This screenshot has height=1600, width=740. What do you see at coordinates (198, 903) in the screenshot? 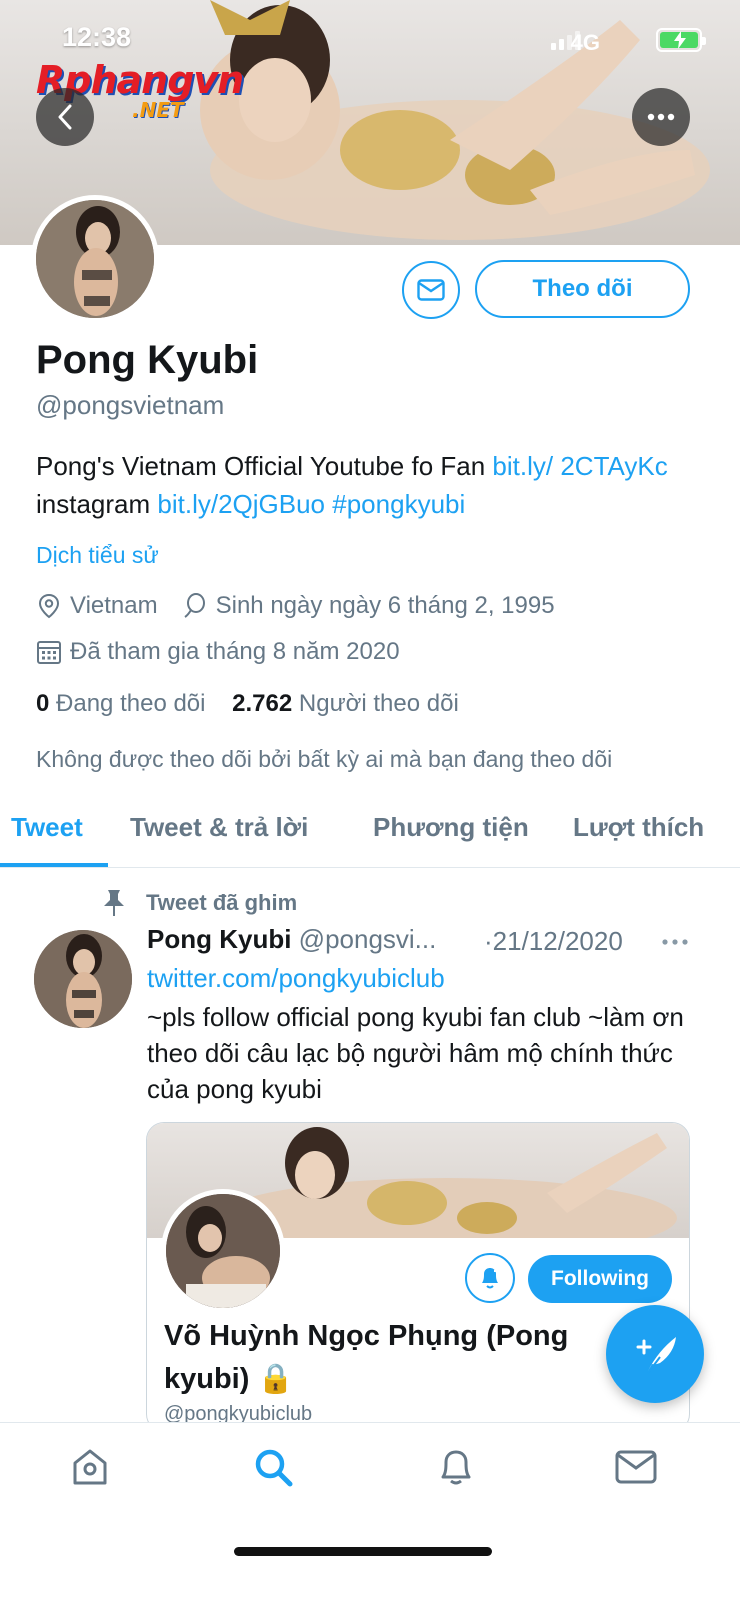
I see `pinned-label: Tweet đã ghim` at bounding box center [198, 903].